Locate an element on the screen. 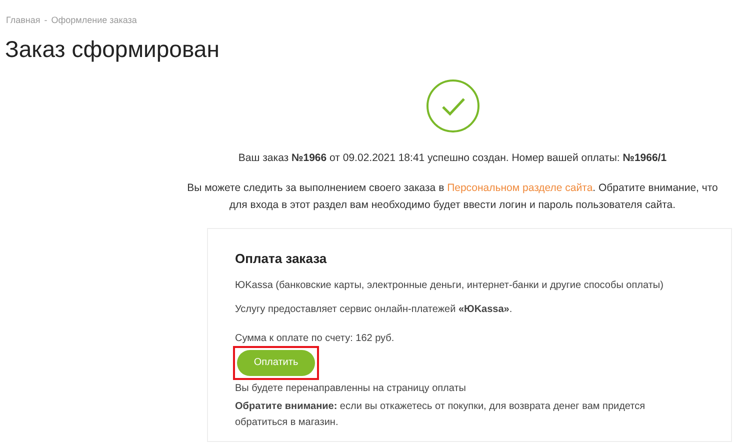  refund-warning: Обратите внимание: если вы откажетесь от покупки, для возврата денег вам придется обратиться в магазин. is located at coordinates (440, 415).